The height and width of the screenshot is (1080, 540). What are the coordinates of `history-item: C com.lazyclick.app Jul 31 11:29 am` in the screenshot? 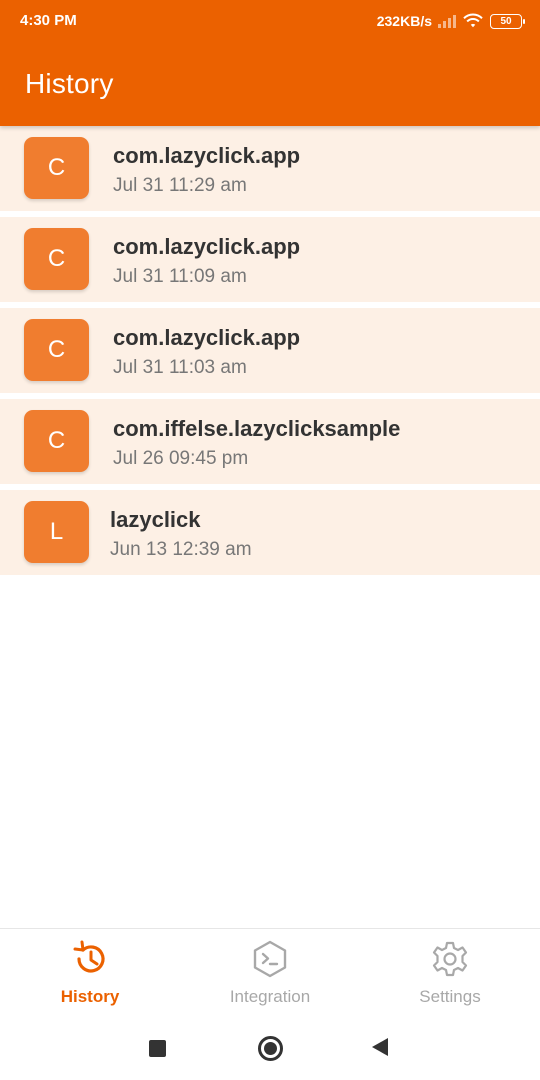 It's located at (270, 168).